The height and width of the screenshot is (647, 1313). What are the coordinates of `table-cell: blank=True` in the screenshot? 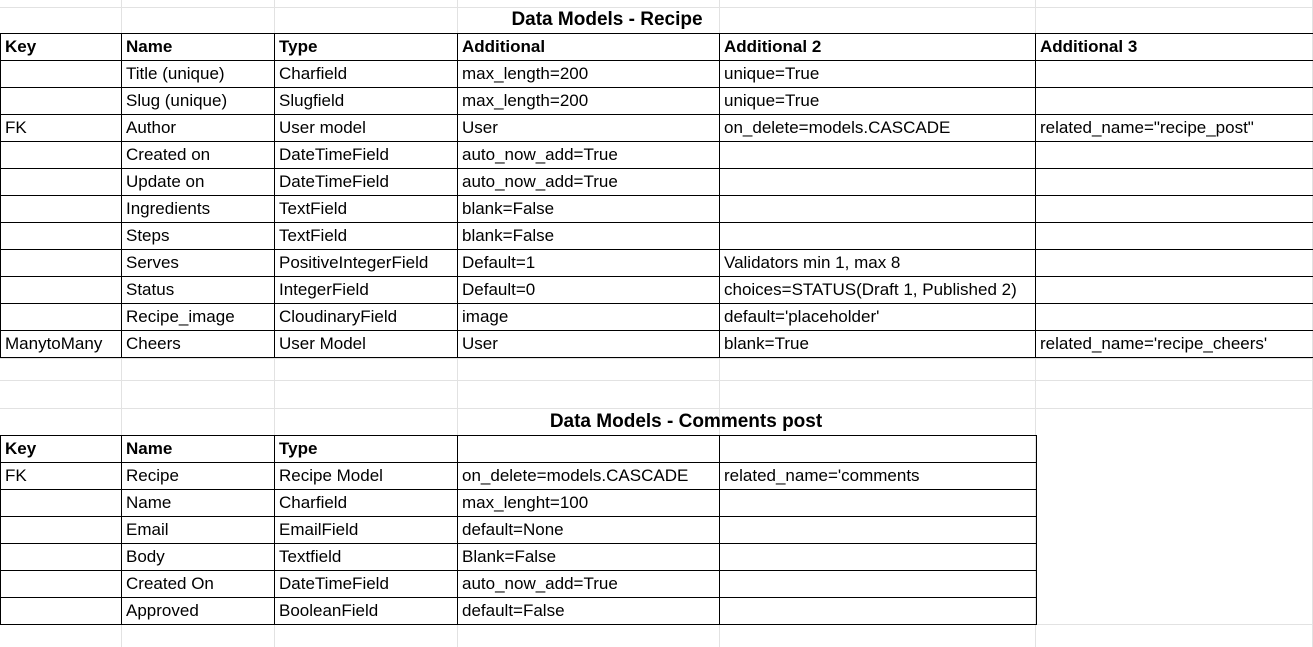 It's located at (877, 344).